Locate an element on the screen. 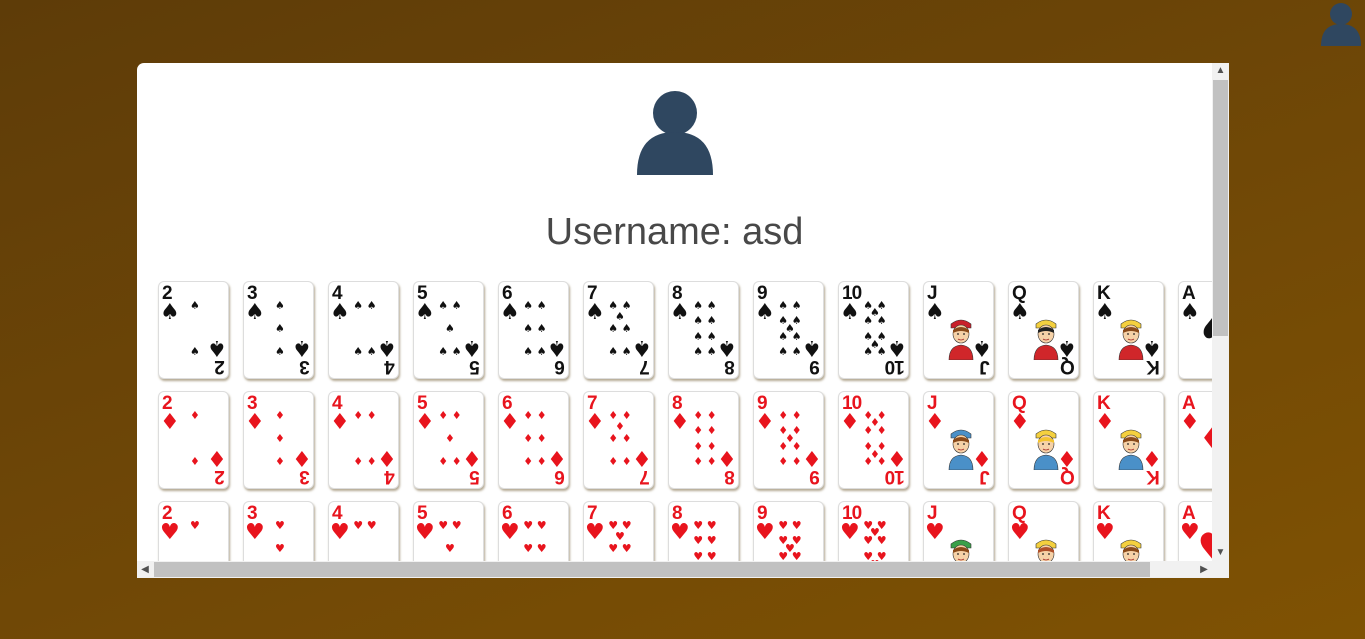  card-9-of-hearts: 9♥9♥♥♥♥♥♥♥♥♥♥ is located at coordinates (788, 531).